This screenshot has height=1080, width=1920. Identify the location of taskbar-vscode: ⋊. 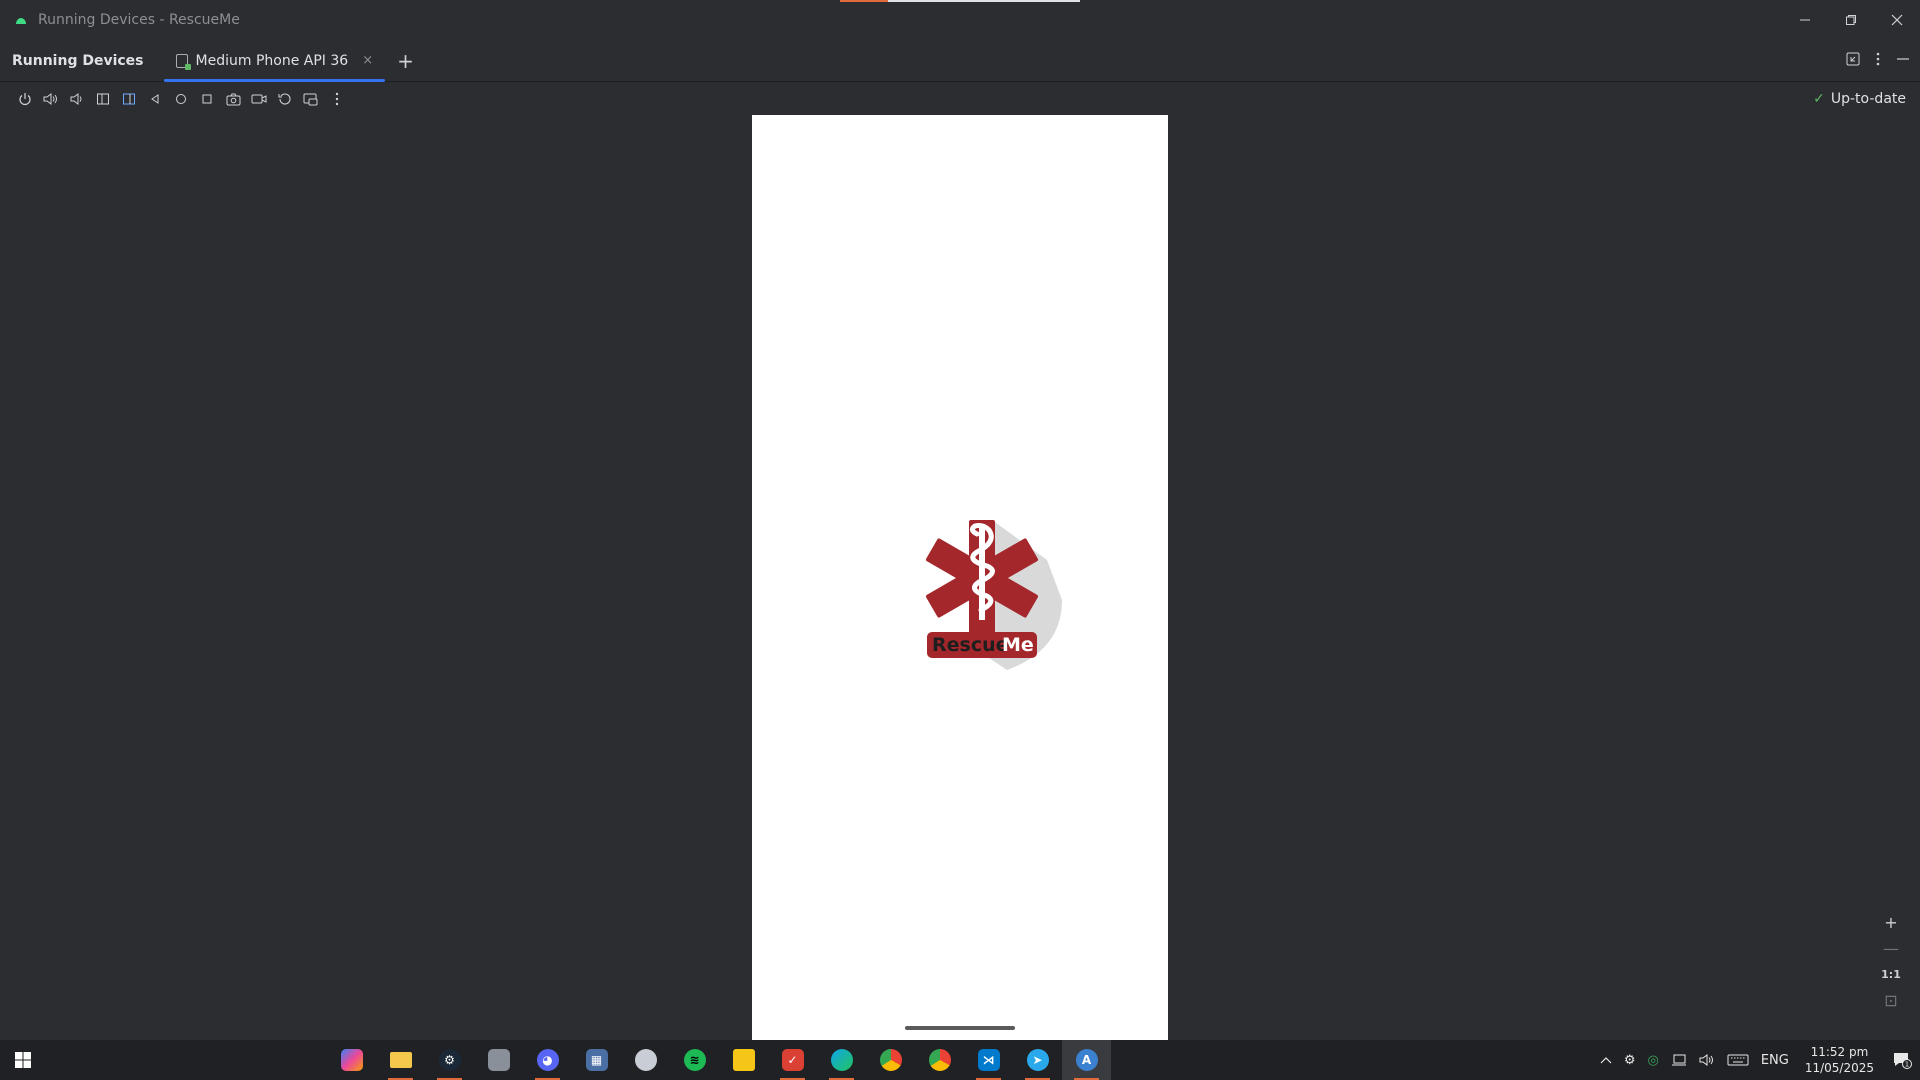
(988, 1060).